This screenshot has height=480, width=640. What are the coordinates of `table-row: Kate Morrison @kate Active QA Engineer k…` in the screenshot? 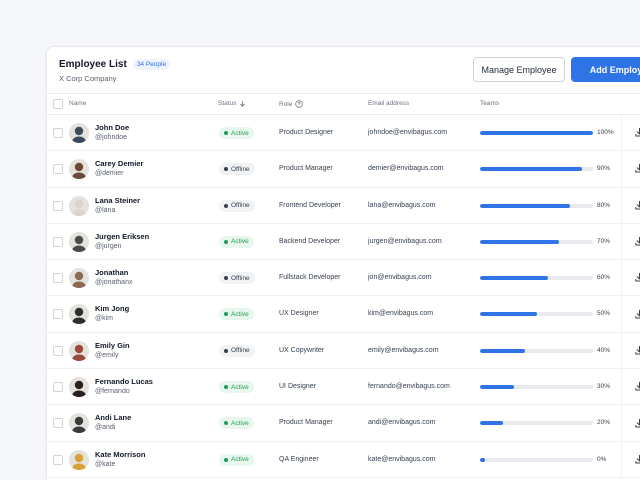 It's located at (343, 459).